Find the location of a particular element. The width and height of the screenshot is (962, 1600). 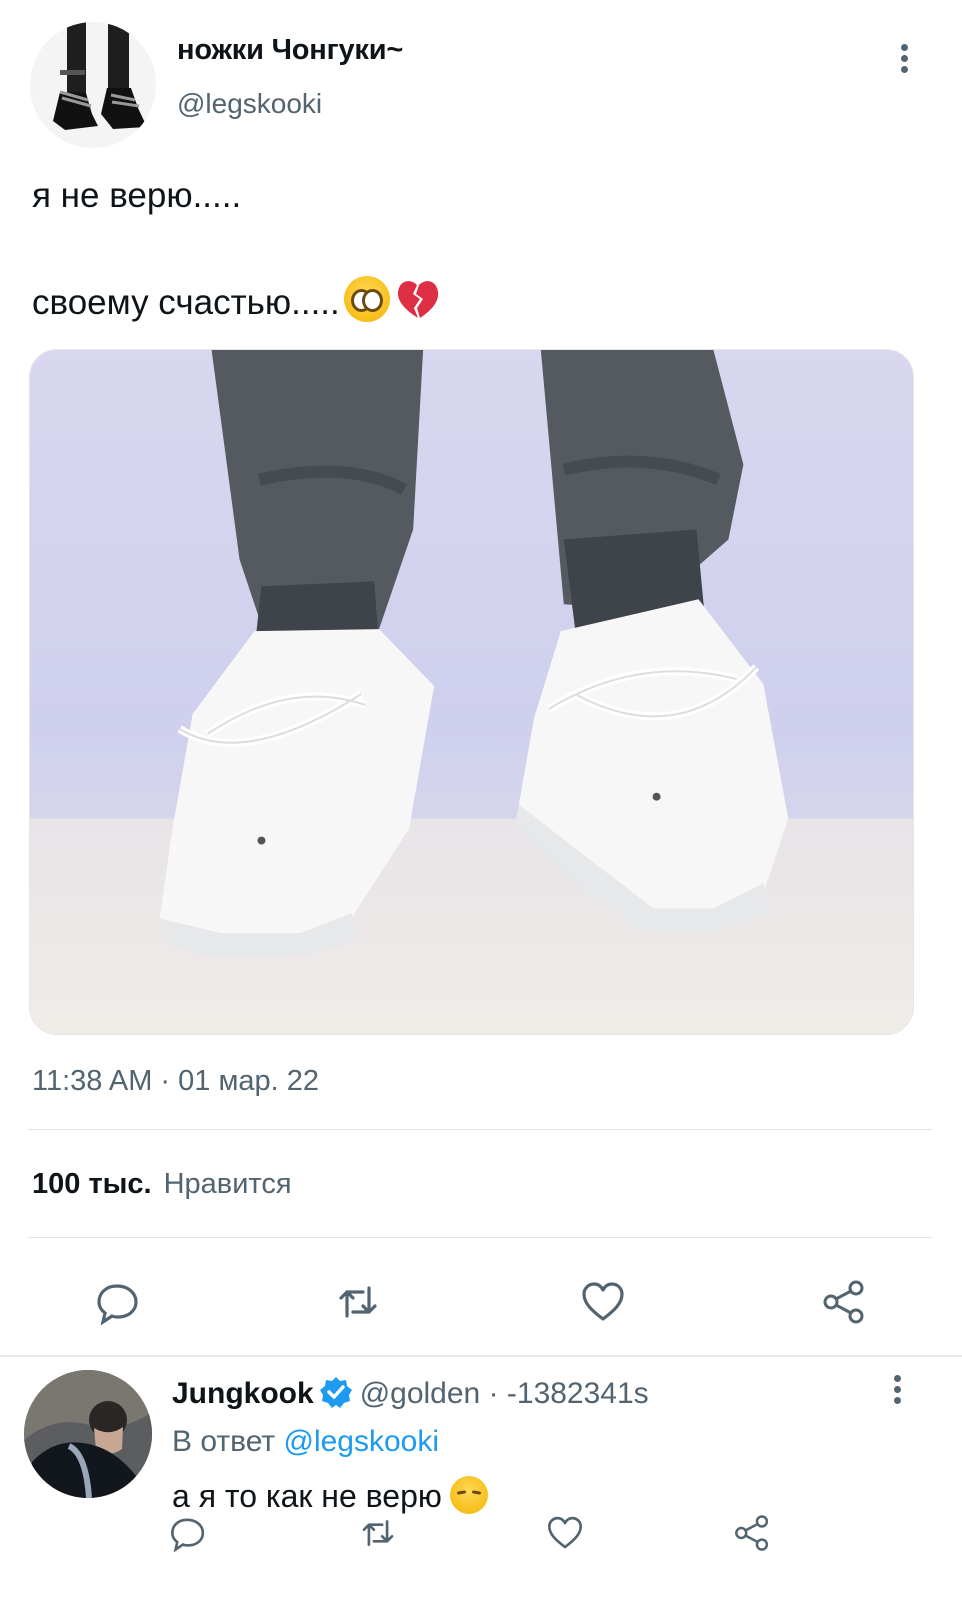

reply-share-button is located at coordinates (752, 1533).